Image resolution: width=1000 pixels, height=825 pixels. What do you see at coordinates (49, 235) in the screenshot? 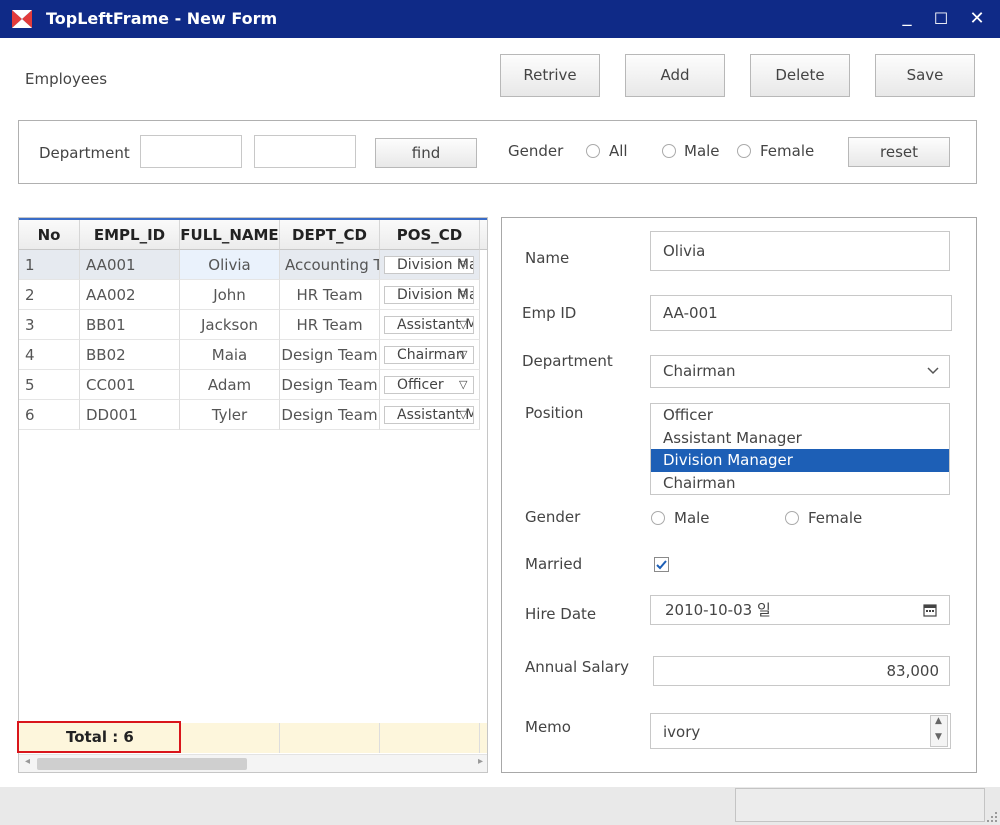
I see `column-header-no: No` at bounding box center [49, 235].